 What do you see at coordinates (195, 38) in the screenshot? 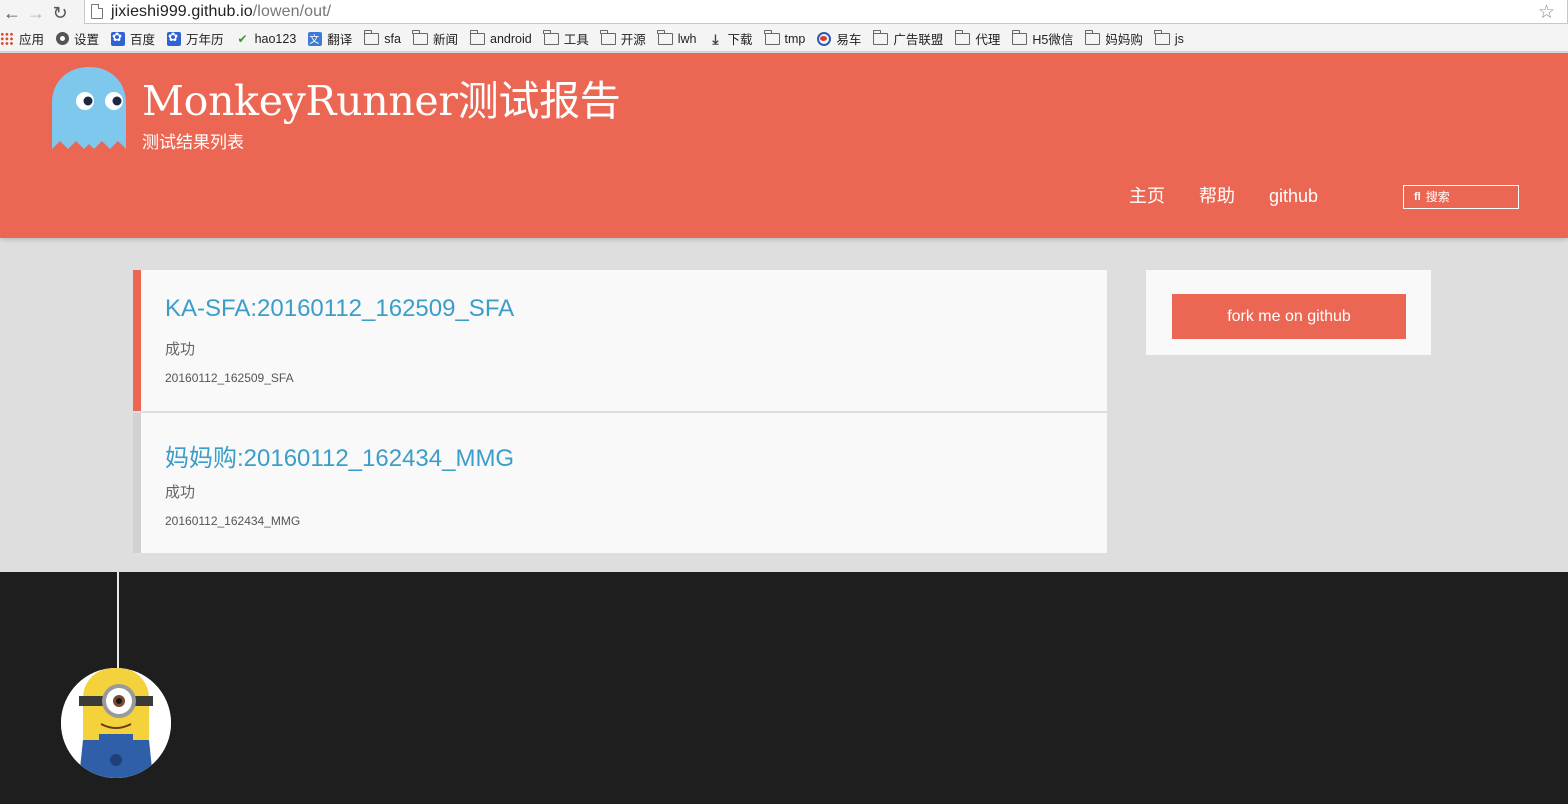
I see `bookmark-calendar: 万年历` at bounding box center [195, 38].